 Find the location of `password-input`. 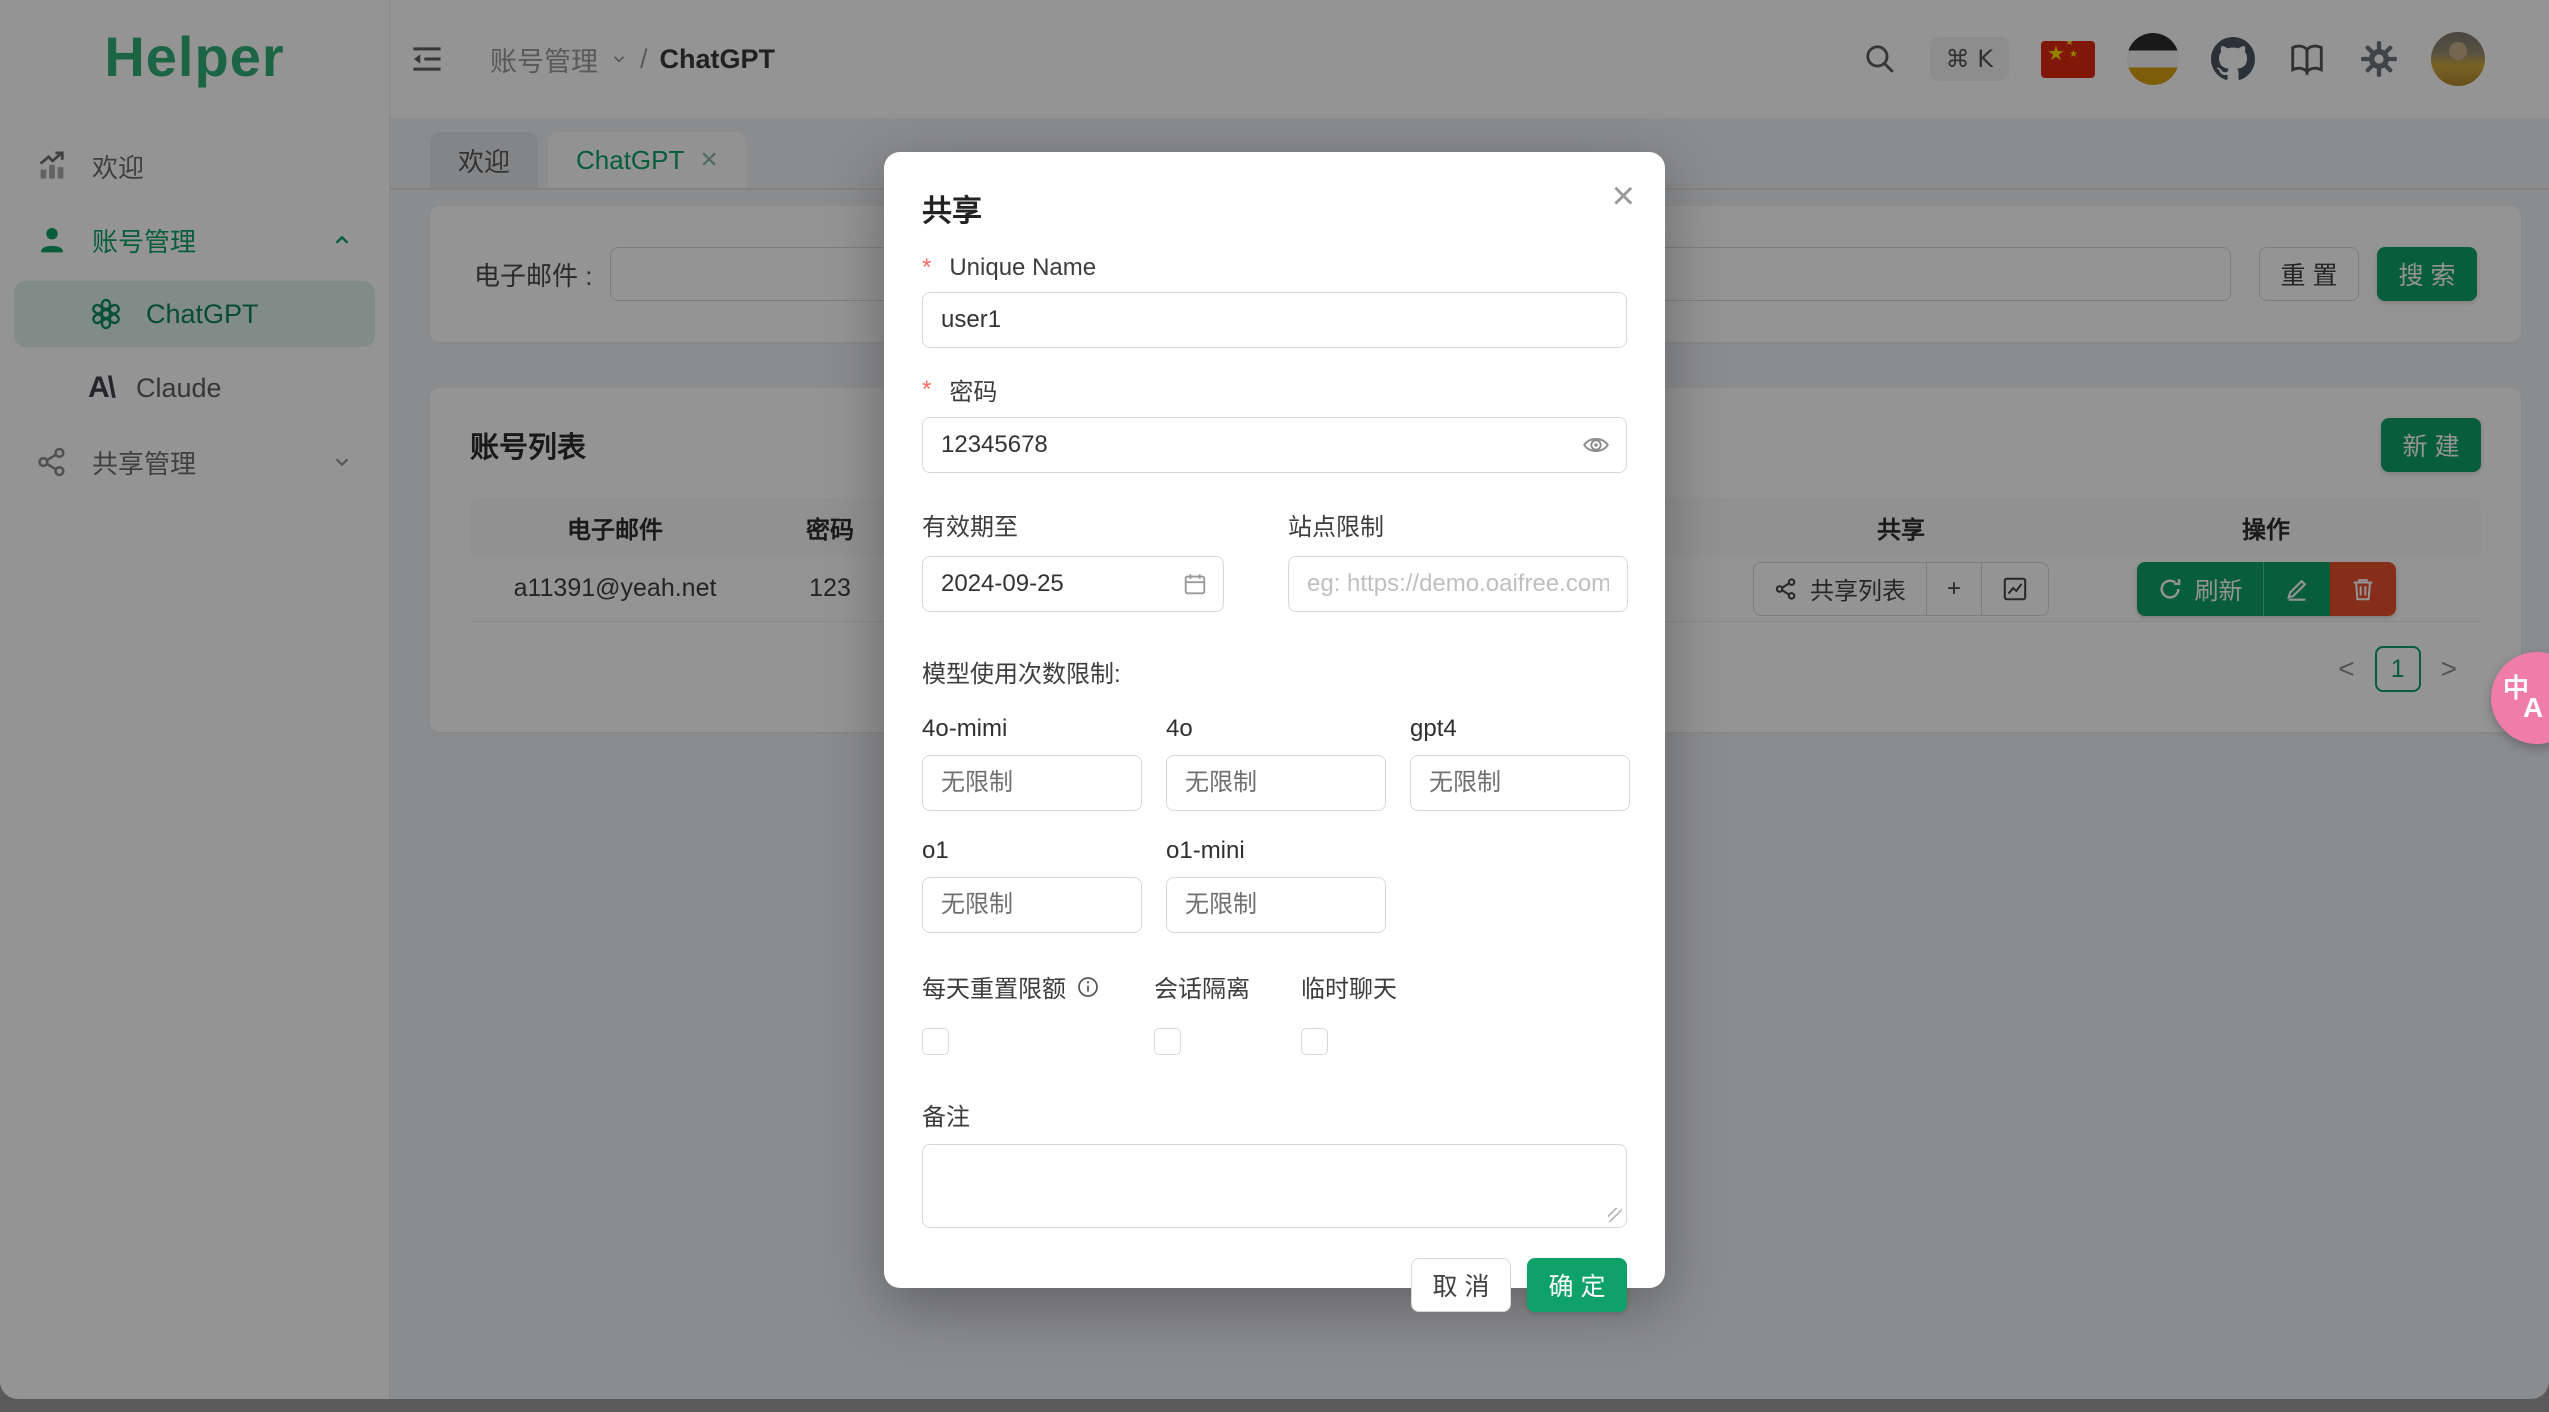

password-input is located at coordinates (1274, 445).